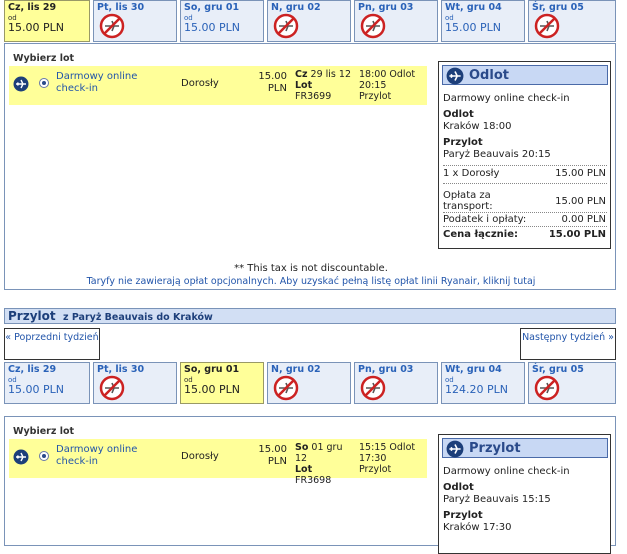 Image resolution: width=627 pixels, height=554 pixels. What do you see at coordinates (311, 268) in the screenshot?
I see `tax-note: ** This tax is not discountable.` at bounding box center [311, 268].